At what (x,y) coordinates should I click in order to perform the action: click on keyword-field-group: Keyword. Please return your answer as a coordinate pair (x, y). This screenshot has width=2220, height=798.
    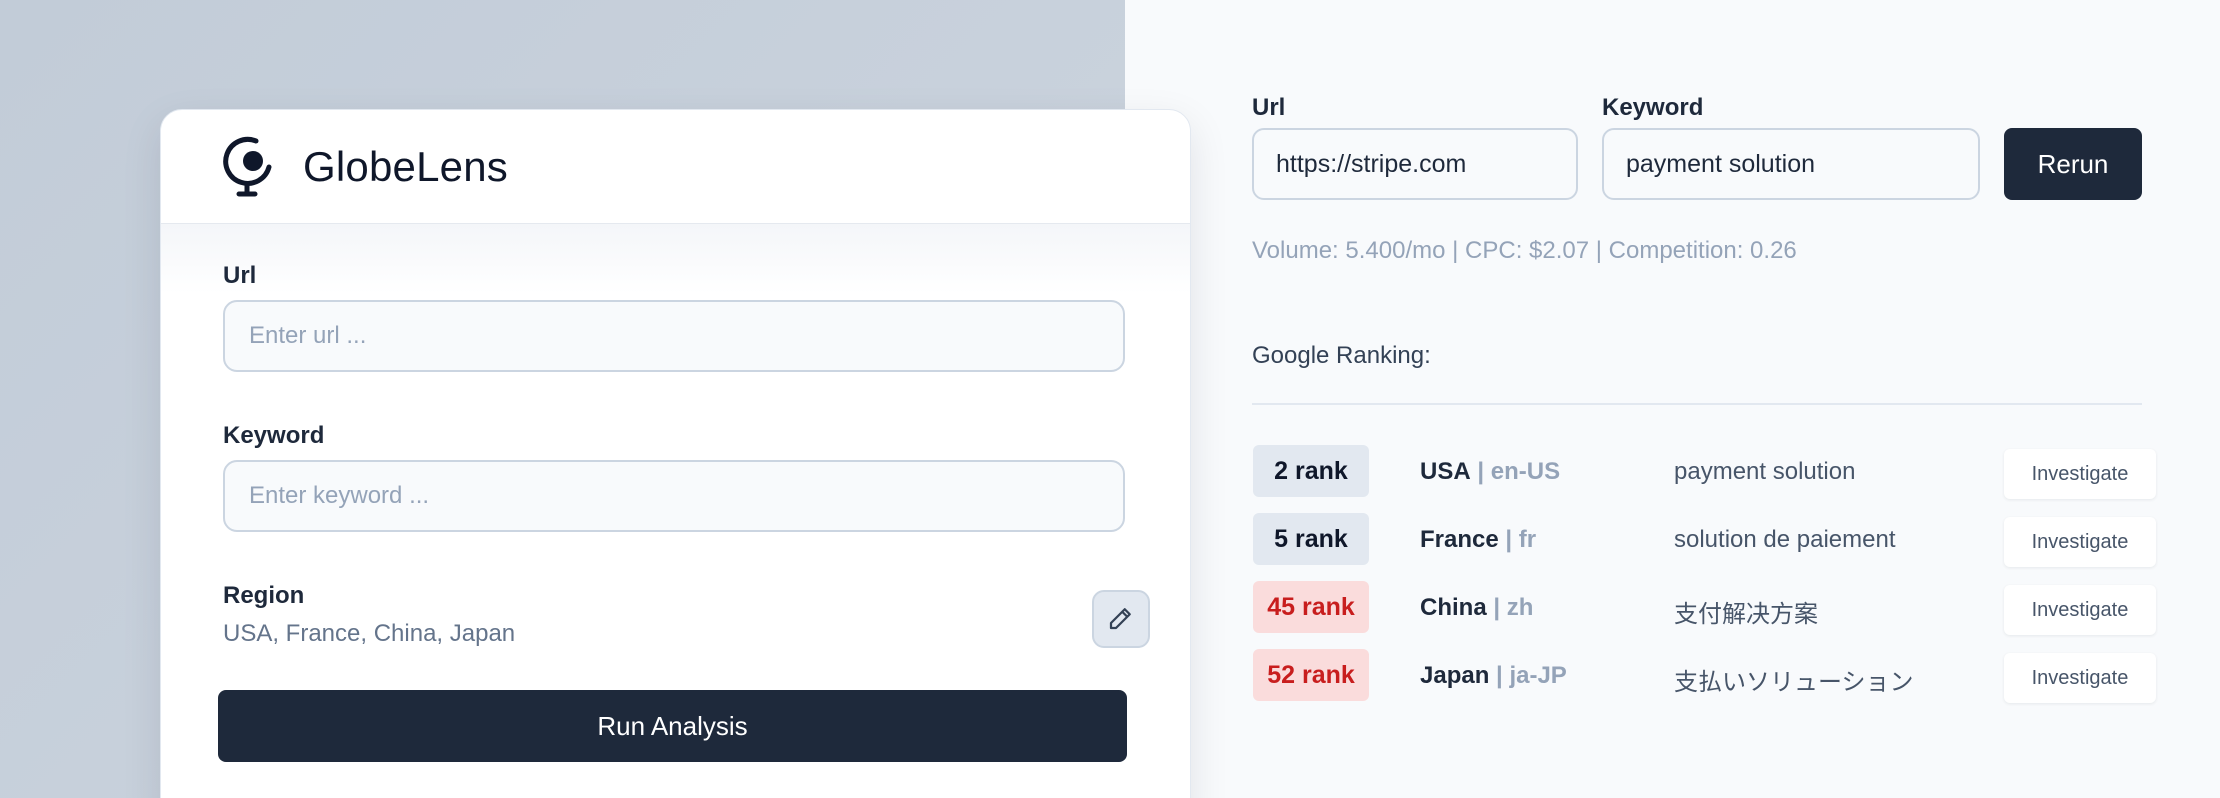
    Looking at the image, I should click on (675, 477).